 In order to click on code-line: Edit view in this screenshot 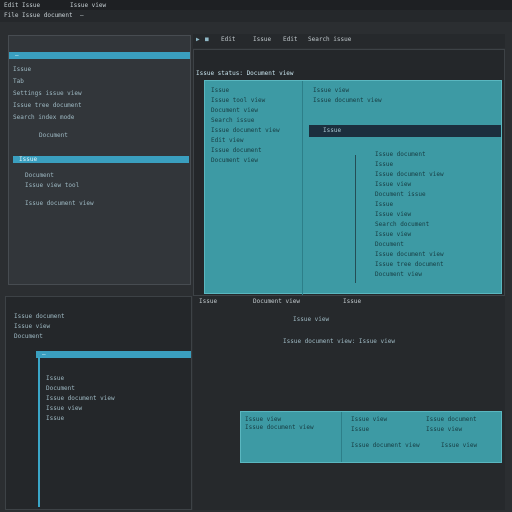, I will do `click(227, 140)`.